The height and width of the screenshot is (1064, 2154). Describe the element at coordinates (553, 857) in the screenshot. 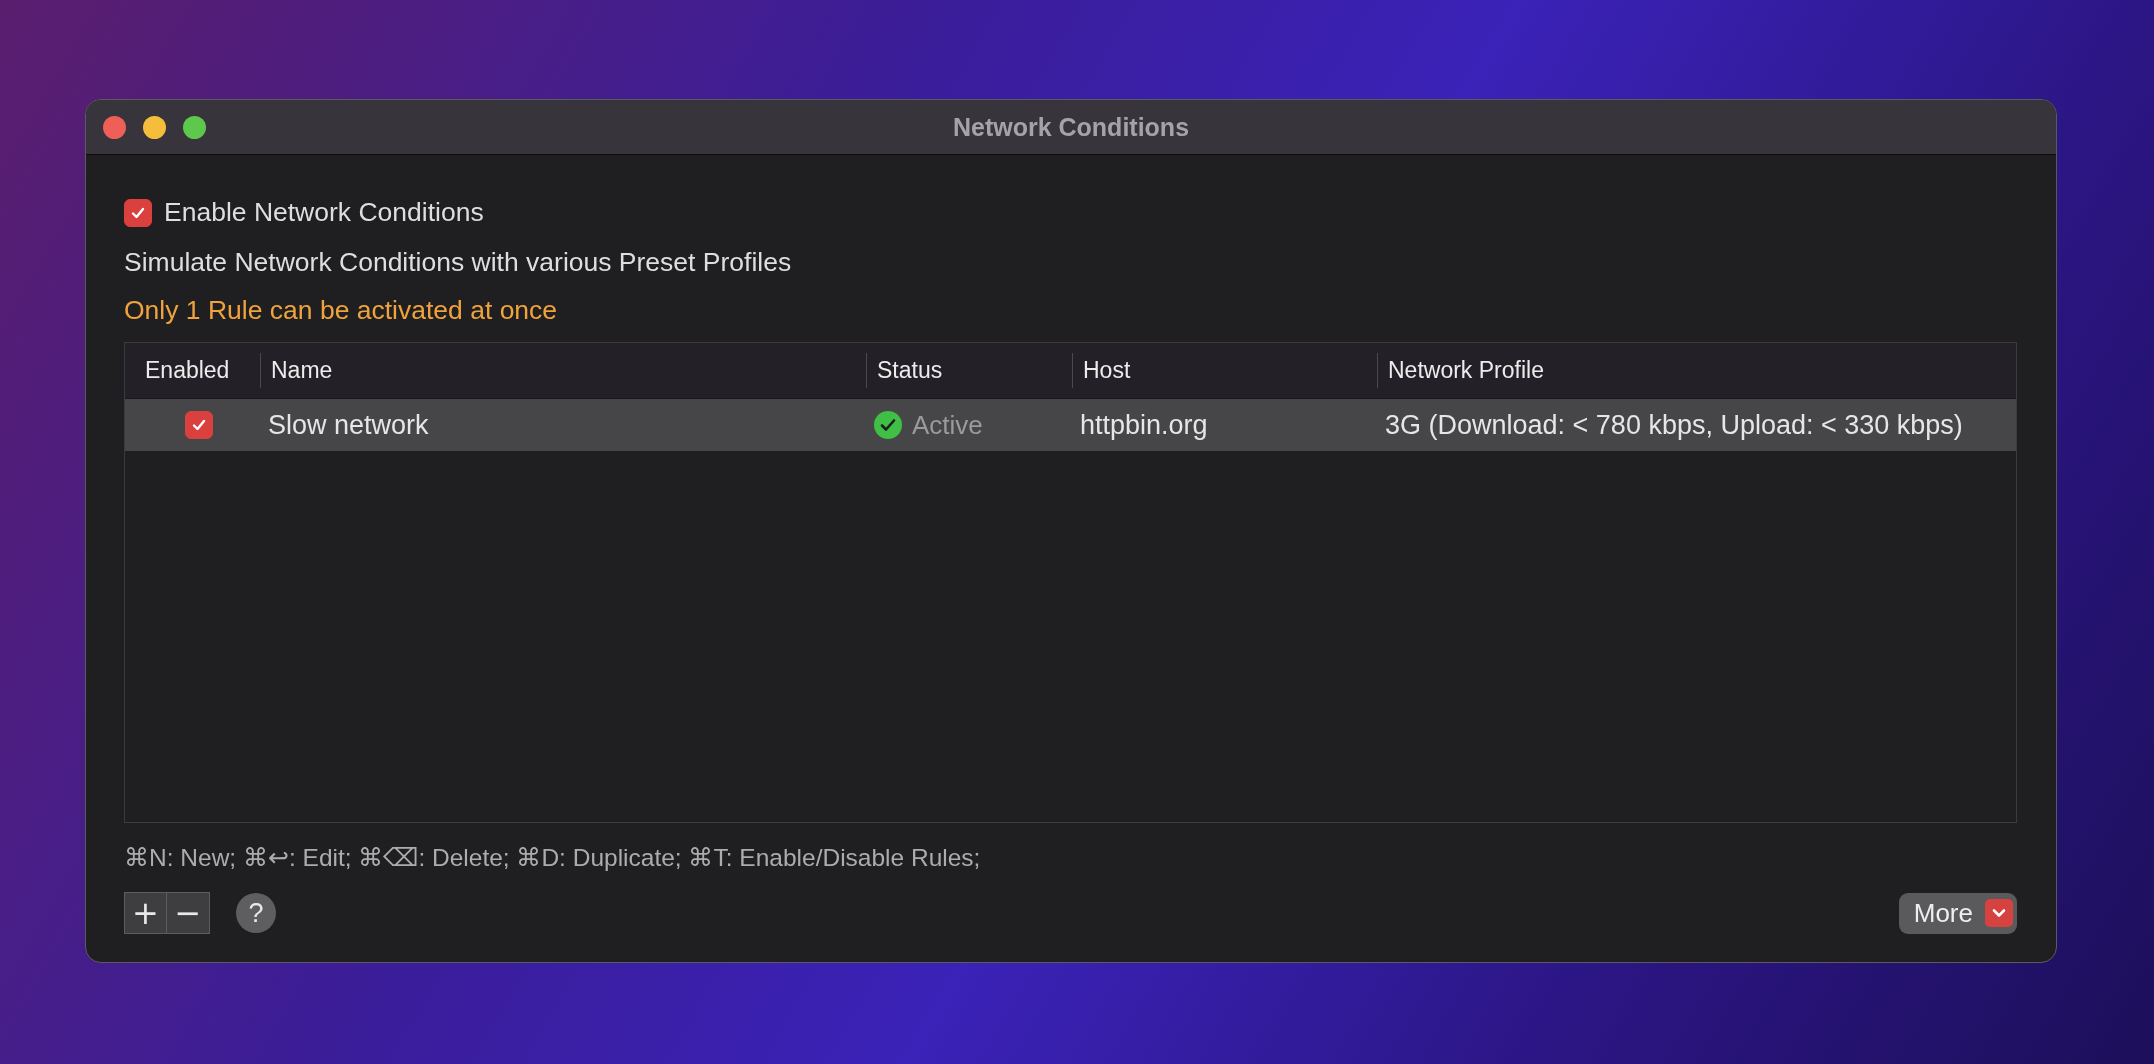

I see `shortcuts-hint: ⌘N: New; ⌘↩: Edit; ⌘⌫: Delete; ⌘D: Duplicate; ⌘T: Enable/Disable Rules;` at that location.